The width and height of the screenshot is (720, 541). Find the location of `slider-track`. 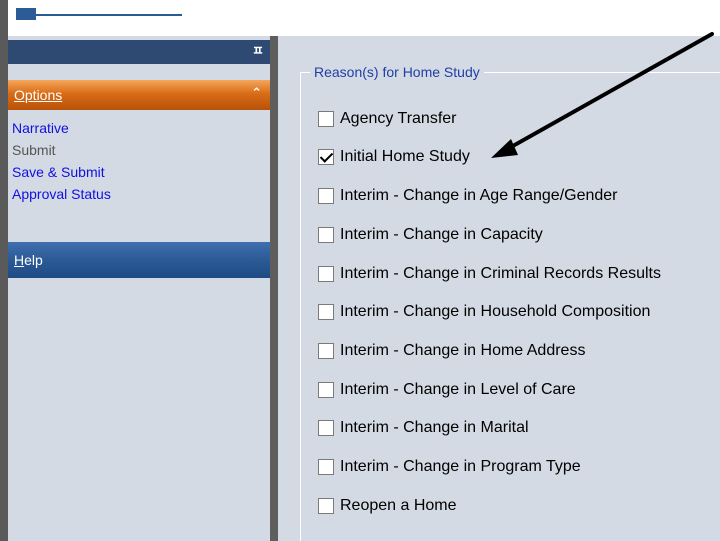

slider-track is located at coordinates (109, 15).